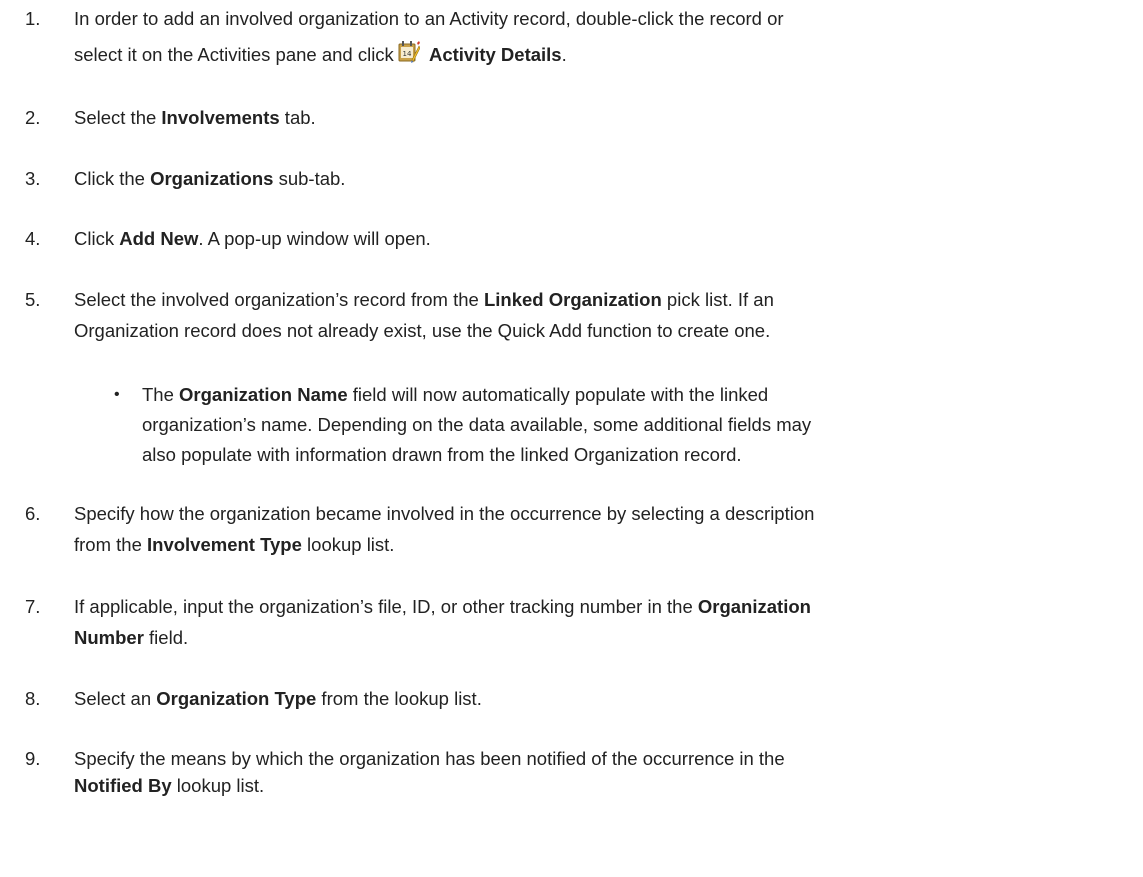 The height and width of the screenshot is (877, 1143). What do you see at coordinates (399, 698) in the screenshot?
I see `step-text-span: from the lookup list.` at bounding box center [399, 698].